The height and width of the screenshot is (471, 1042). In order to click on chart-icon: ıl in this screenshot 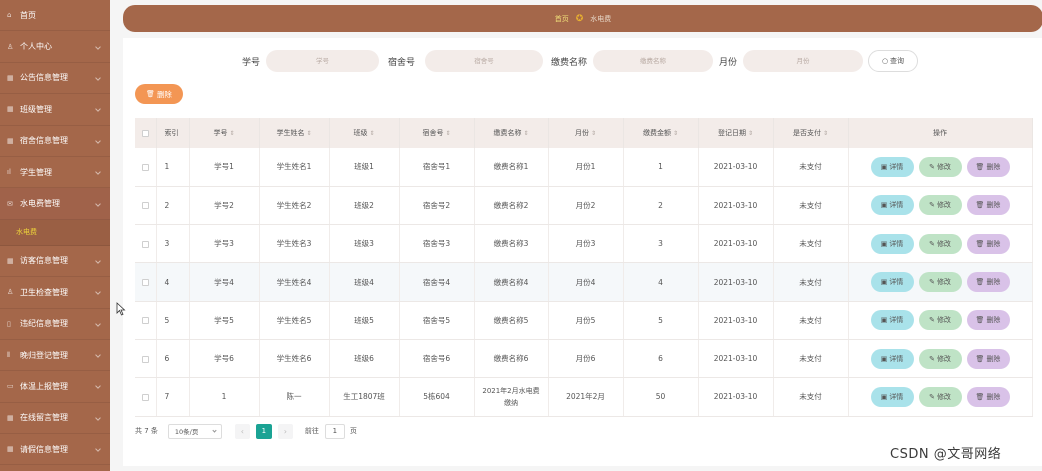, I will do `click(9, 172)`.